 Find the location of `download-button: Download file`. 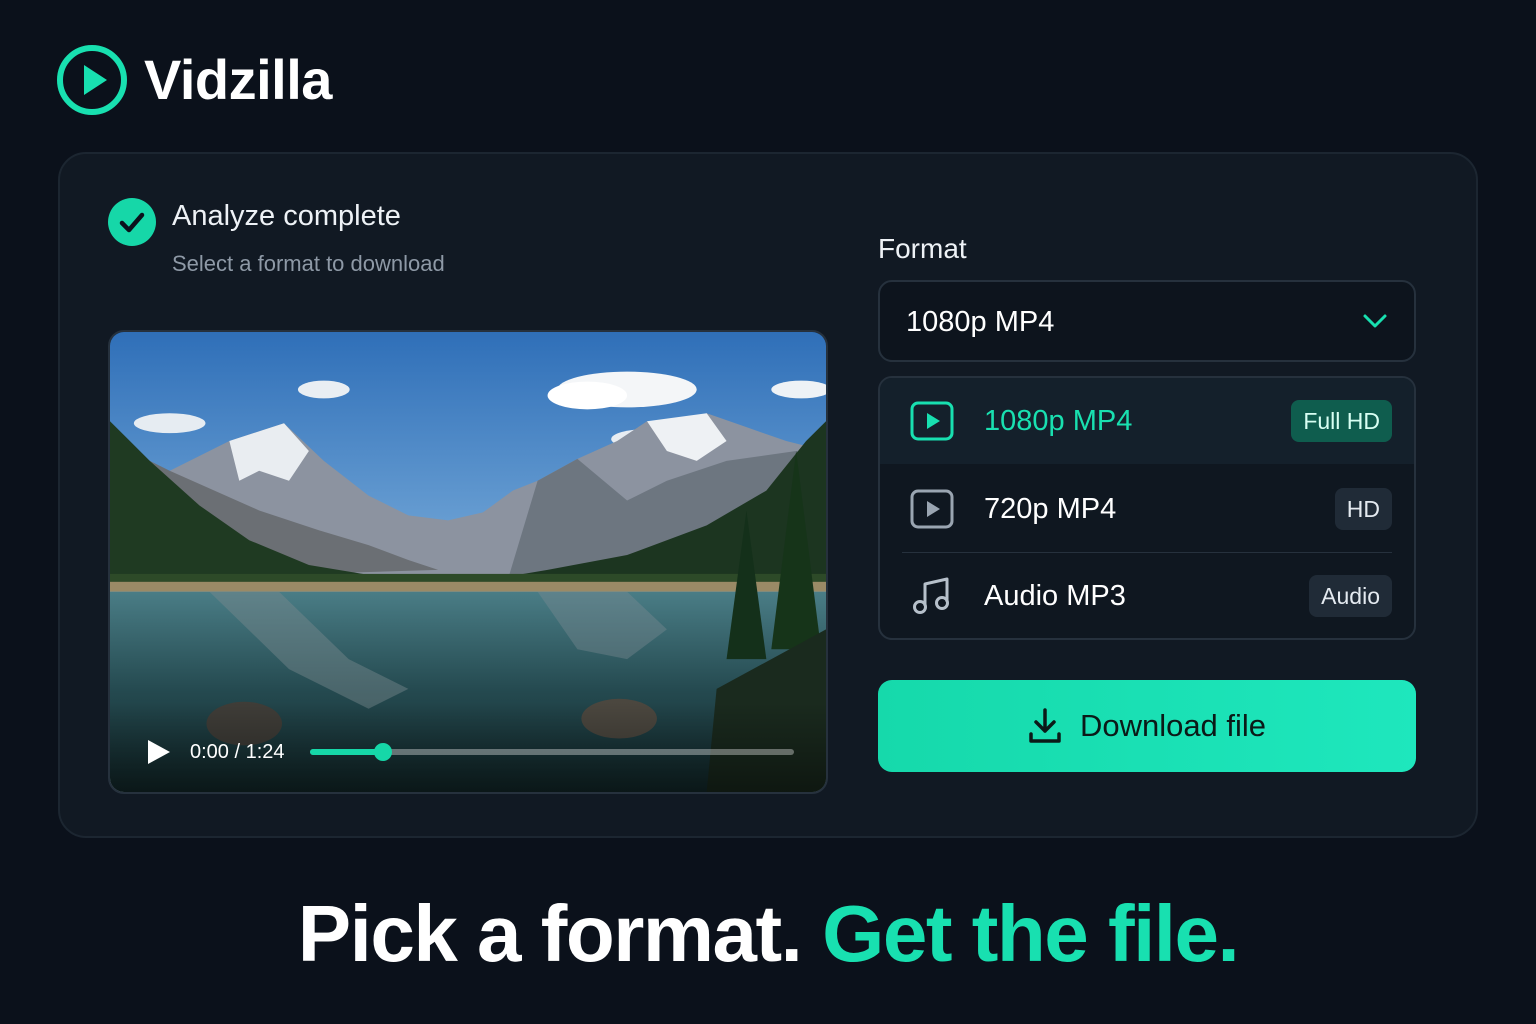

download-button: Download file is located at coordinates (1147, 726).